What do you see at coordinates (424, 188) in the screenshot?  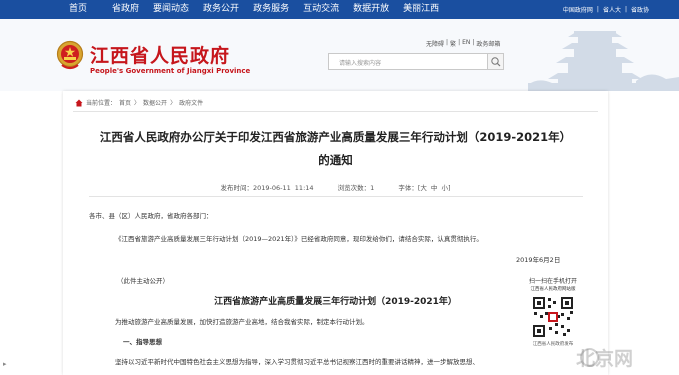 I see `font-size-control: 字体：[大 中 小]` at bounding box center [424, 188].